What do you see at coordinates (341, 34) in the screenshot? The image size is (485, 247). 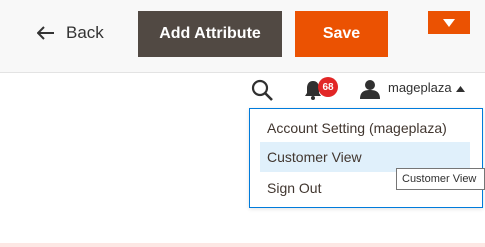 I see `save-button: Save` at bounding box center [341, 34].